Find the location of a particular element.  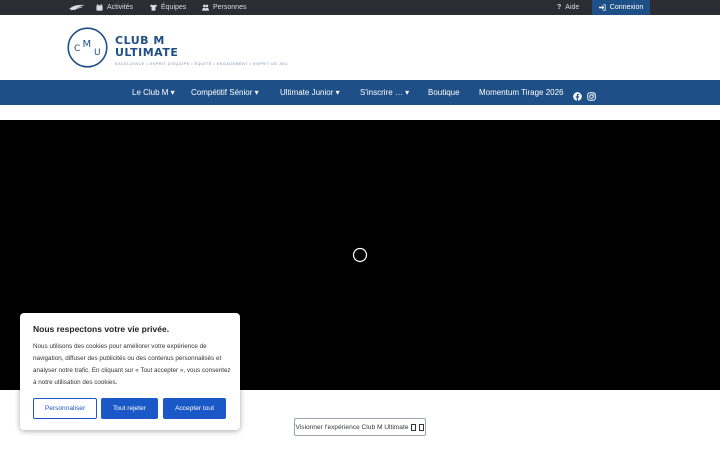

instagram-icon is located at coordinates (591, 96).